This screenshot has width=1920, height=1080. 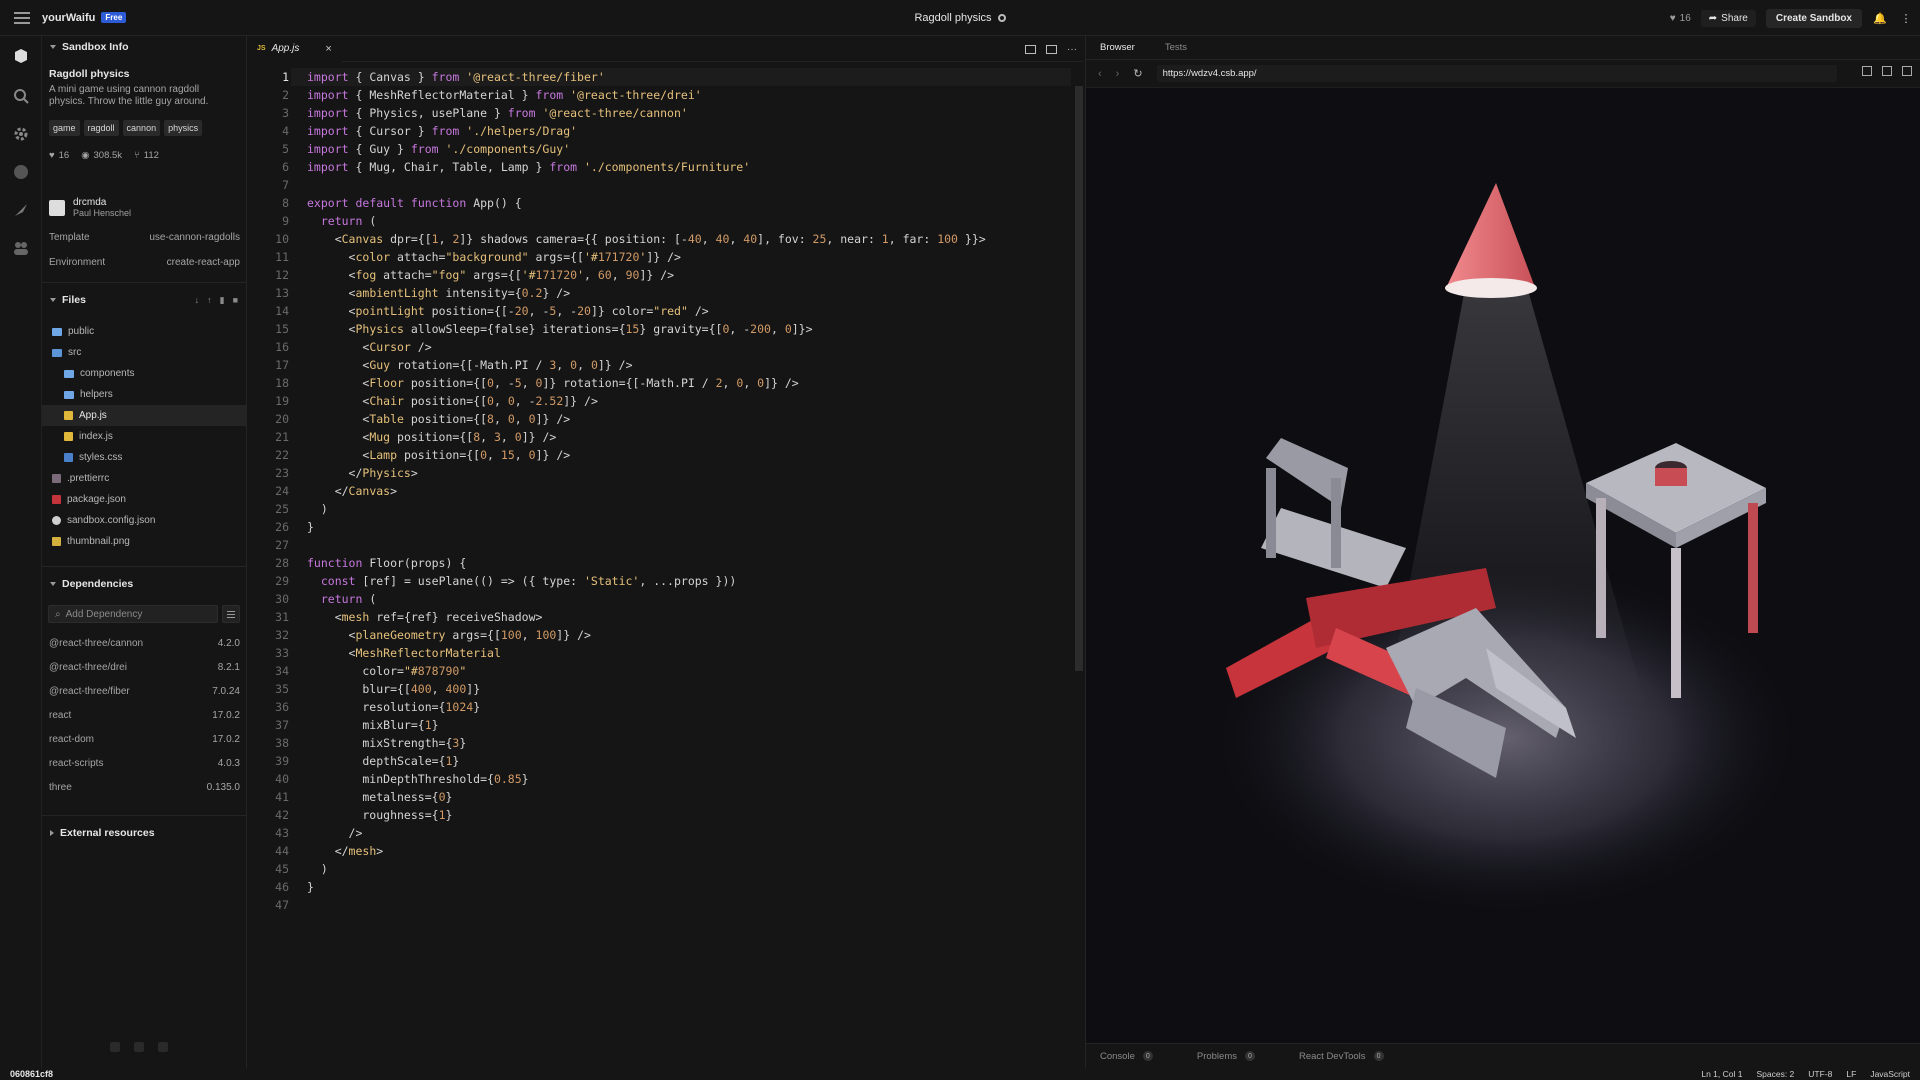 I want to click on code-line: import { Cursor } from './helpers/Drag', so click(x=646, y=131).